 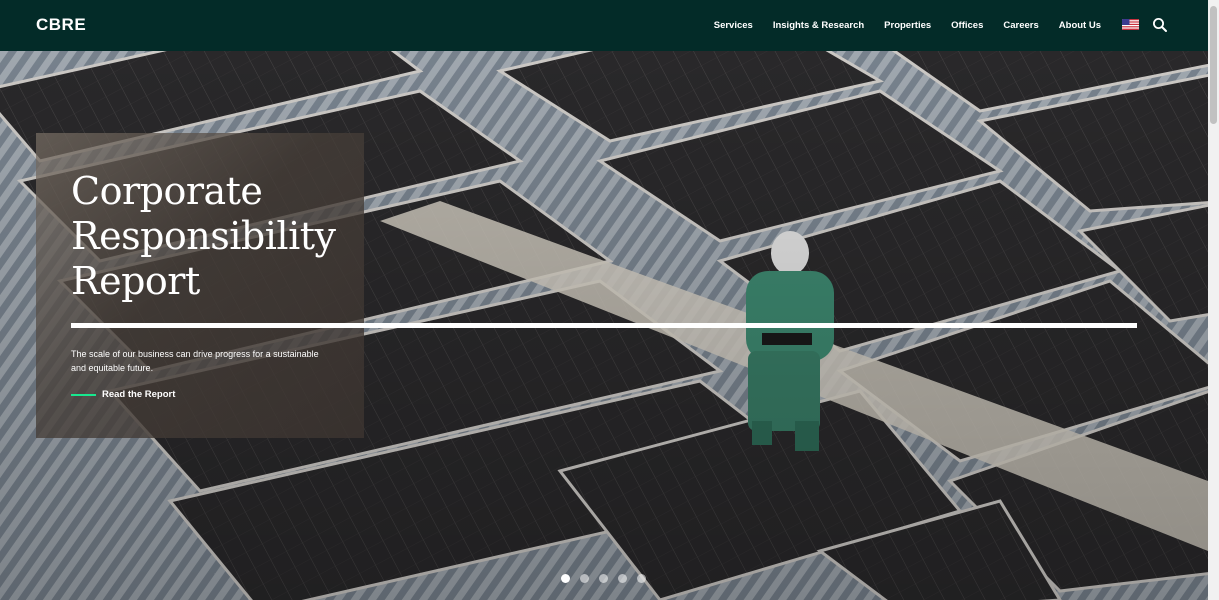 I want to click on nav-insights-research: Insights & Research, so click(x=818, y=25).